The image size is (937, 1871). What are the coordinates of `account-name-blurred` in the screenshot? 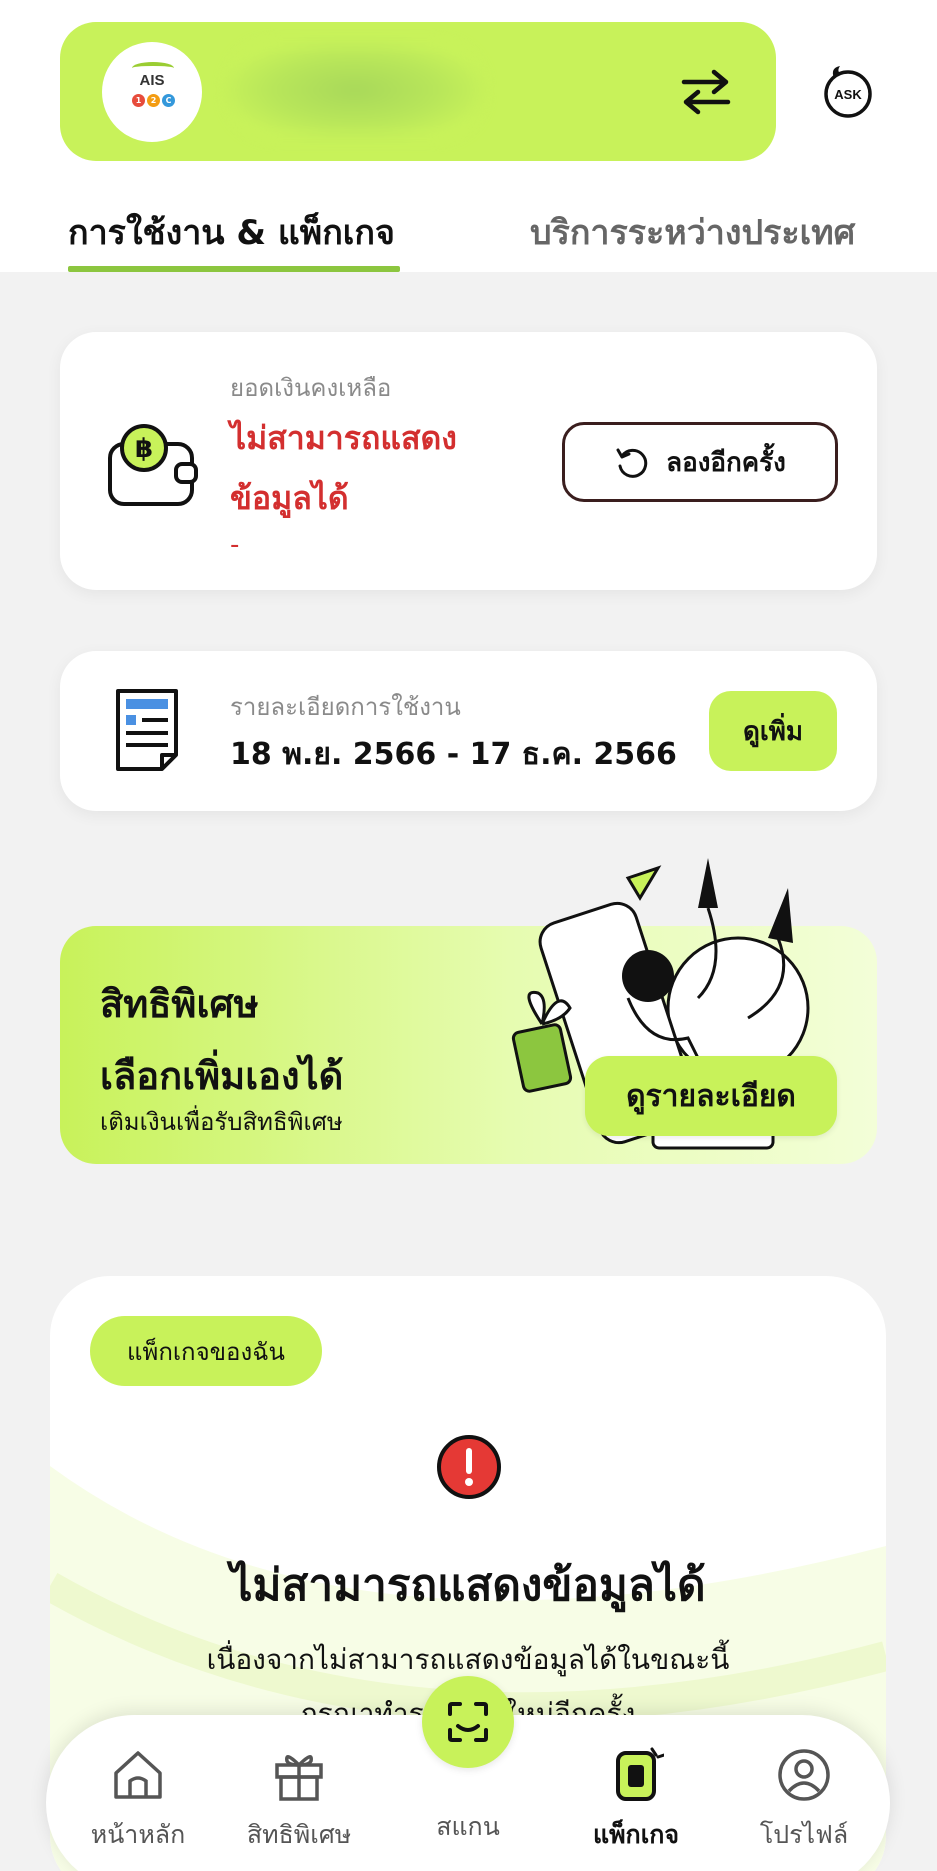 It's located at (355, 90).